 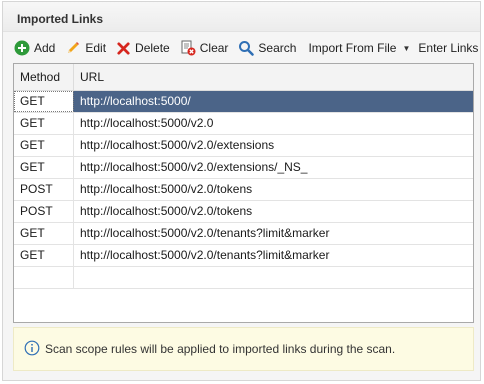 What do you see at coordinates (44, 77) in the screenshot?
I see `column-header-method: Method` at bounding box center [44, 77].